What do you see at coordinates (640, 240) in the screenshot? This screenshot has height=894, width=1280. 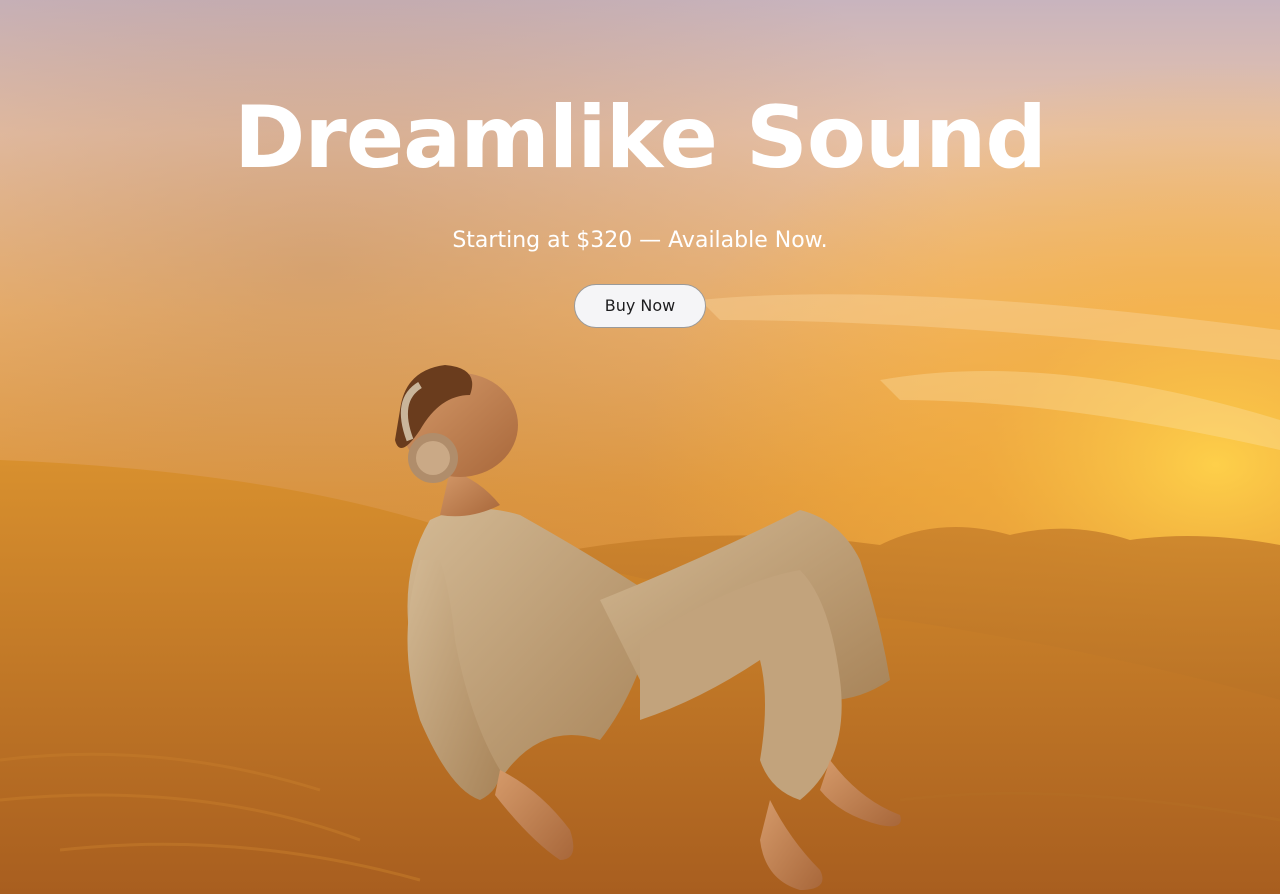 I see `hero-subtitle: Starting at $320 — Available Now.` at bounding box center [640, 240].